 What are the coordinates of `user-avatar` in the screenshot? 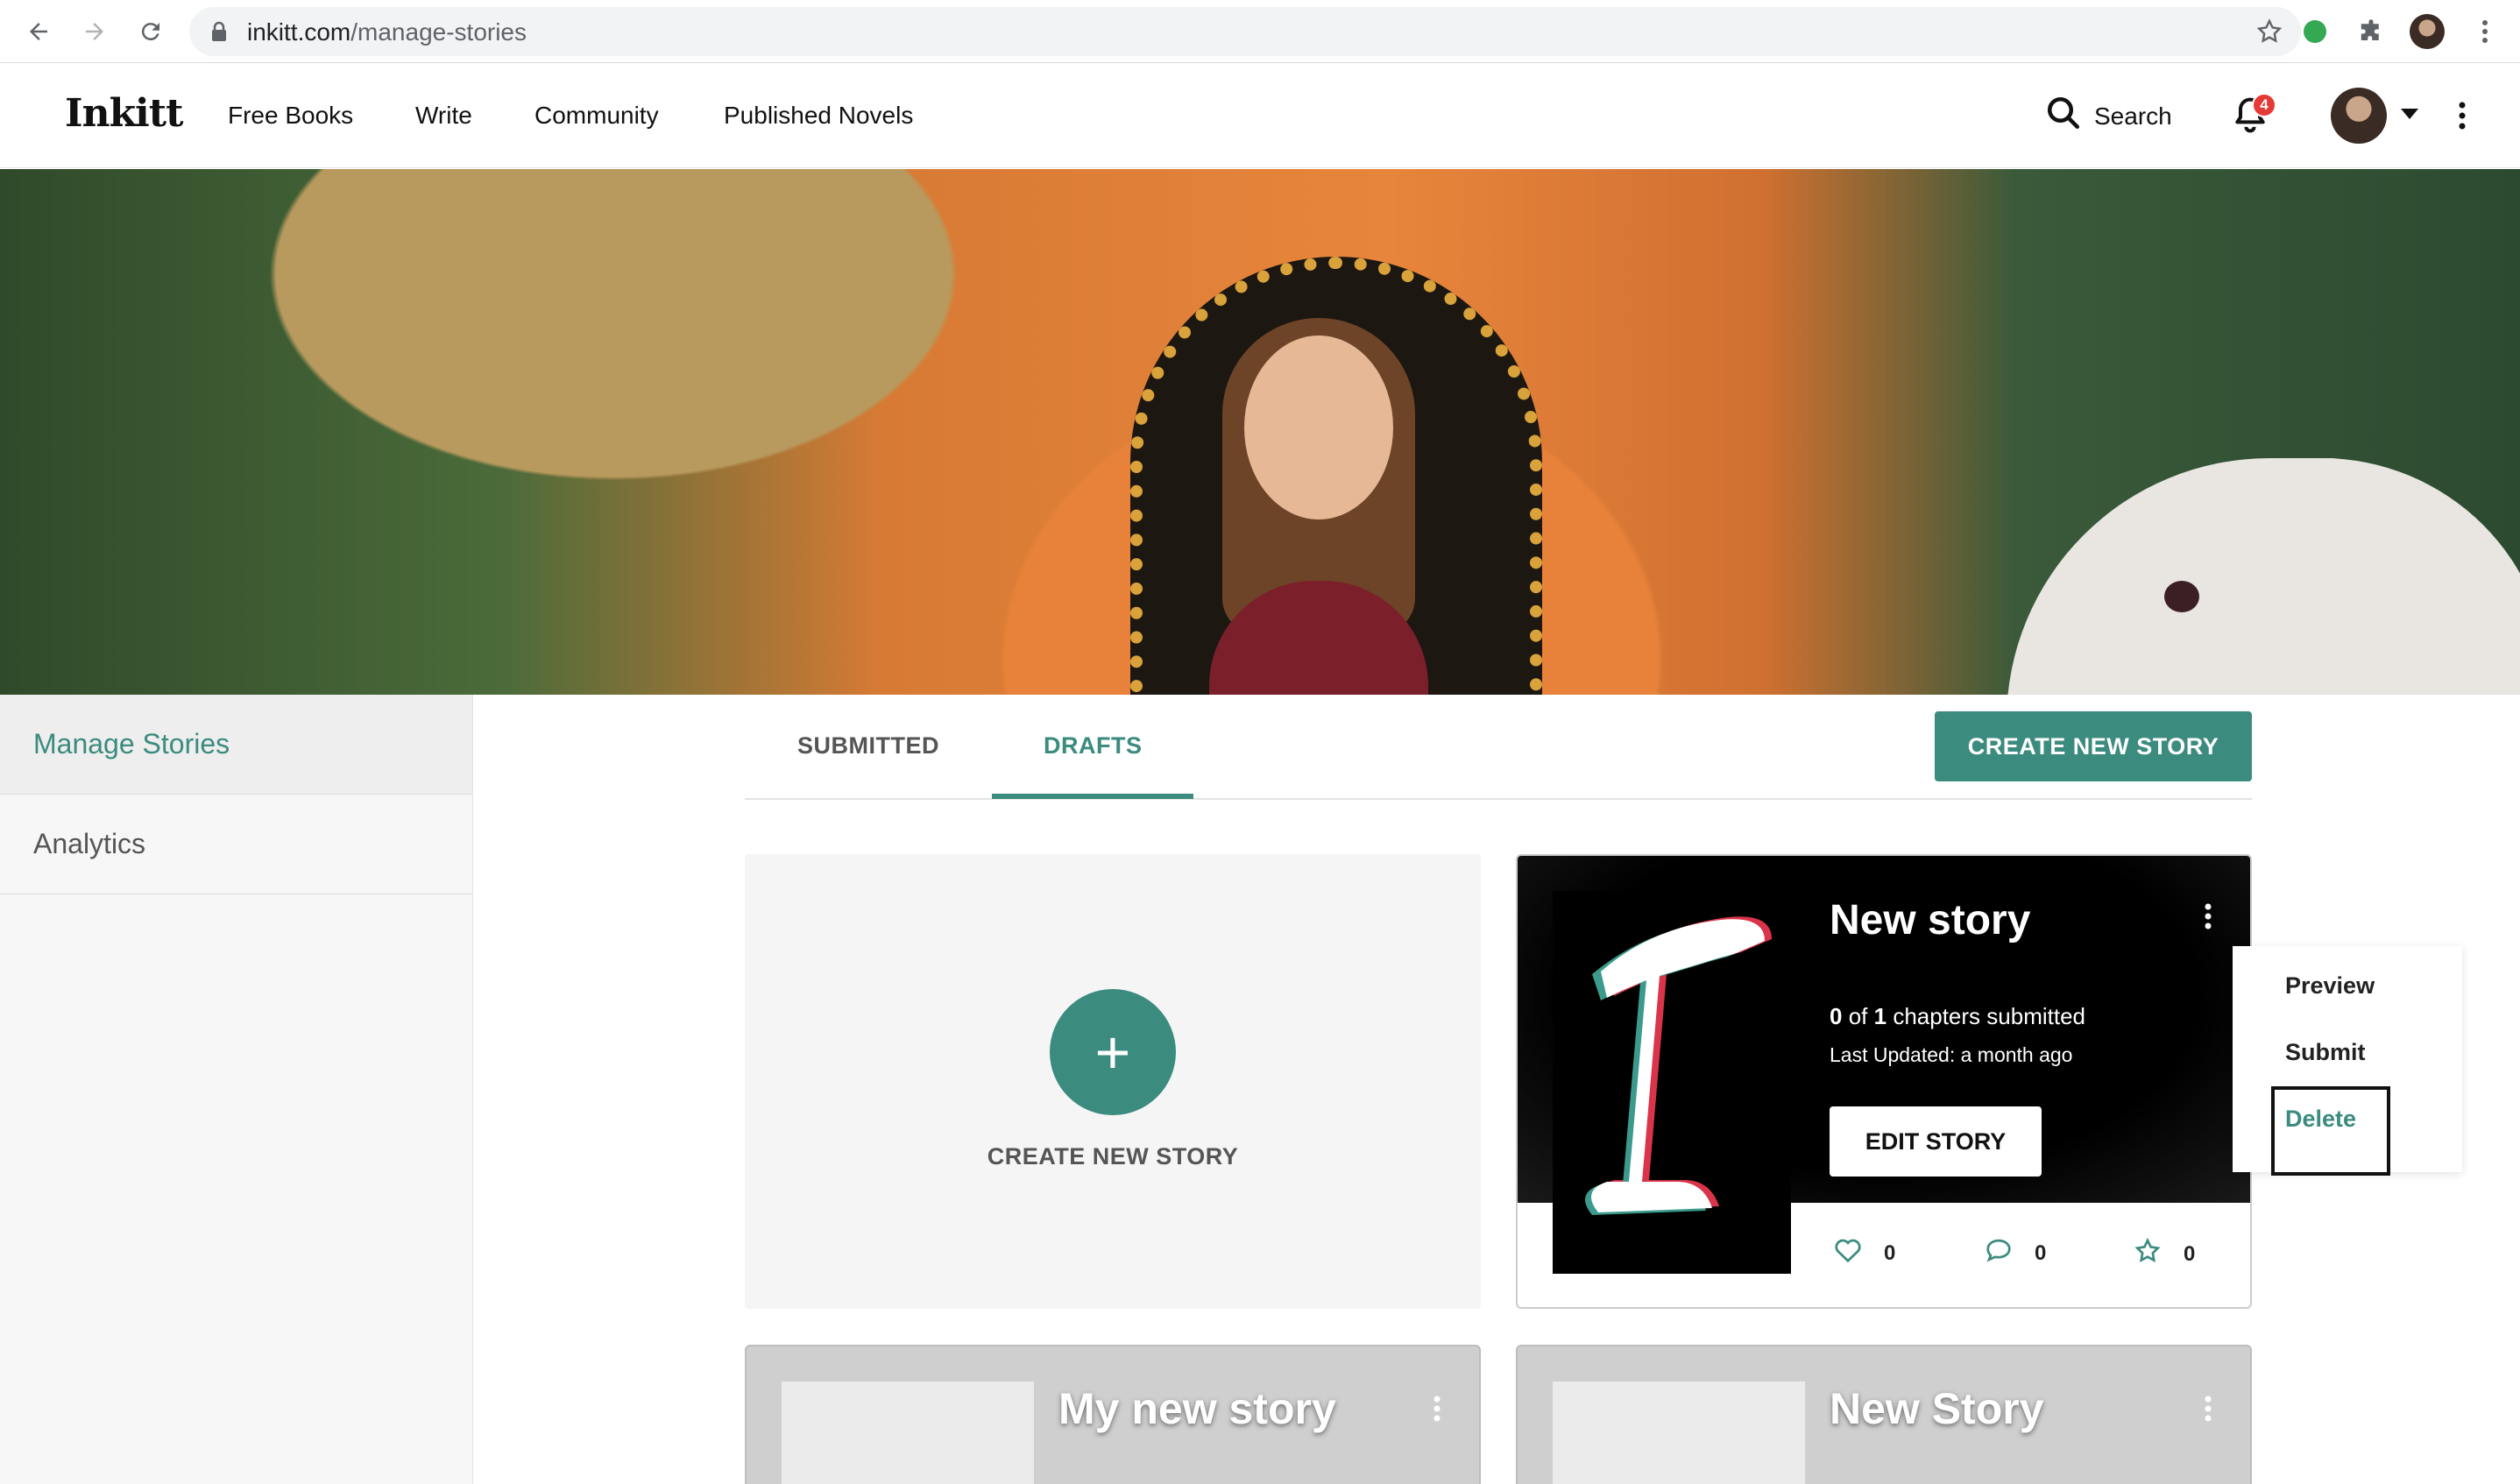 It's located at (2359, 116).